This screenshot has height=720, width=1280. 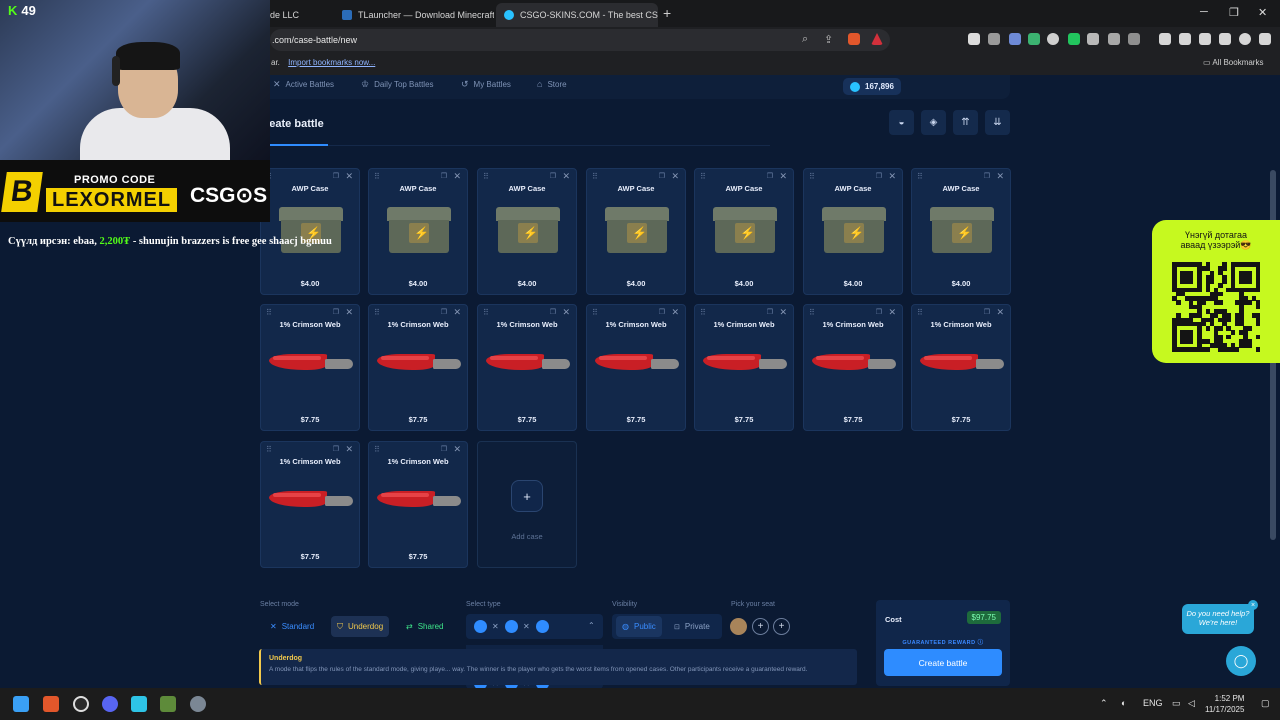 What do you see at coordinates (168, 704) in the screenshot?
I see `minecraft-icon` at bounding box center [168, 704].